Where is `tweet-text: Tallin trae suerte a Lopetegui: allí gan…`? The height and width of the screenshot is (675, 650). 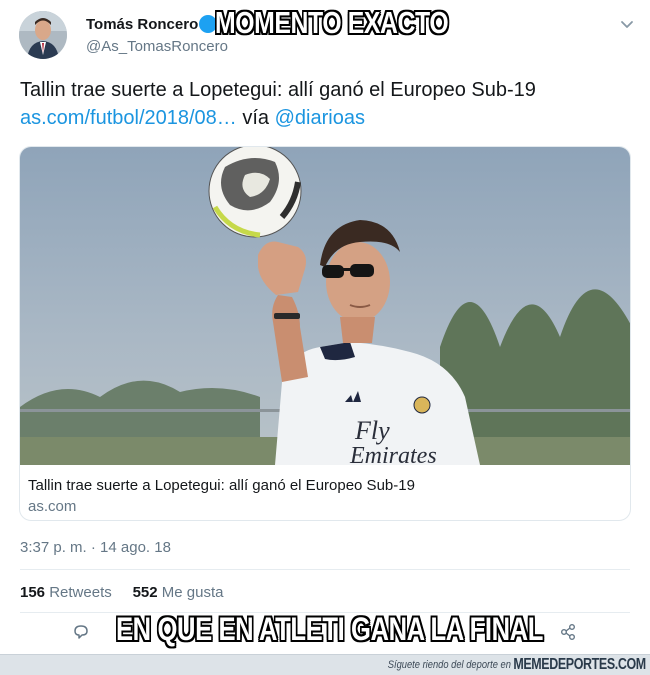 tweet-text: Tallin trae suerte a Lopetegui: allí gan… is located at coordinates (278, 90).